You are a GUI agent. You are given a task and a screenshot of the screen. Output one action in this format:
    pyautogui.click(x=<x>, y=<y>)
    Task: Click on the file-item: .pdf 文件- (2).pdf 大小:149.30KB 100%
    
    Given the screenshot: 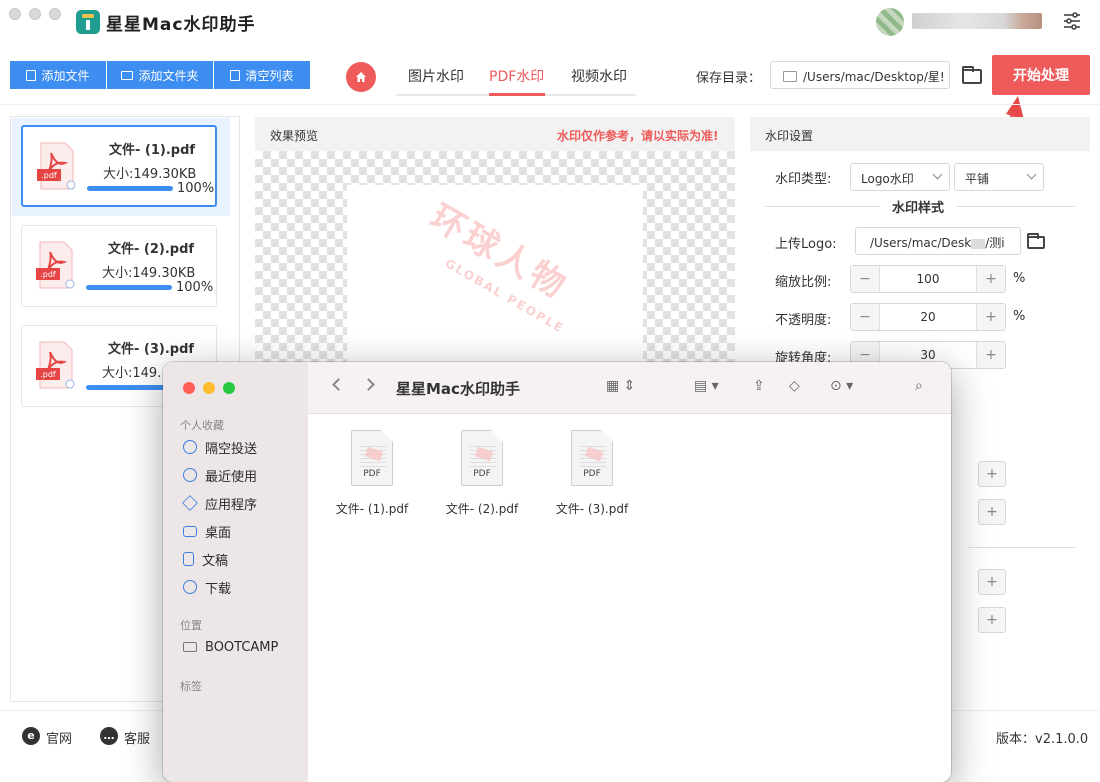 What is the action you would take?
    pyautogui.click(x=119, y=266)
    